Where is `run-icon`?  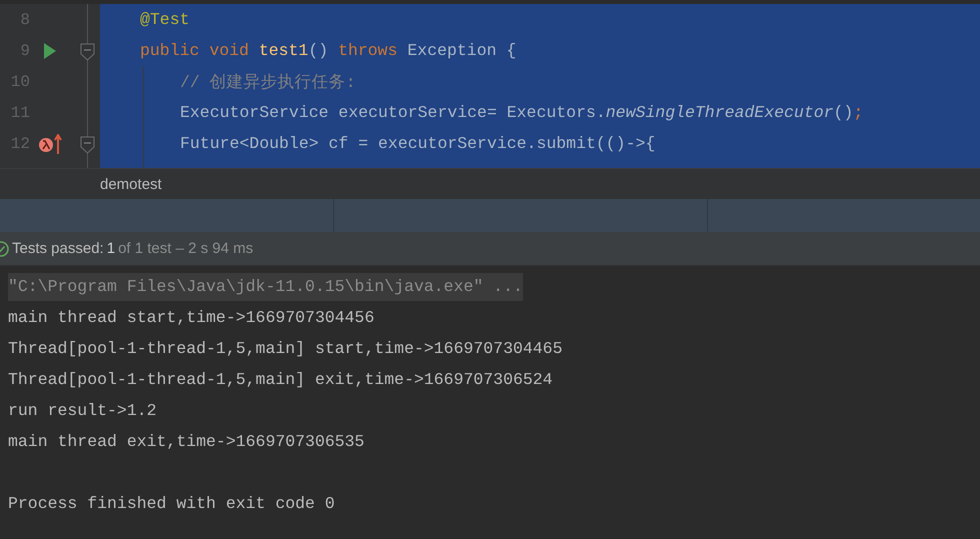 run-icon is located at coordinates (50, 51).